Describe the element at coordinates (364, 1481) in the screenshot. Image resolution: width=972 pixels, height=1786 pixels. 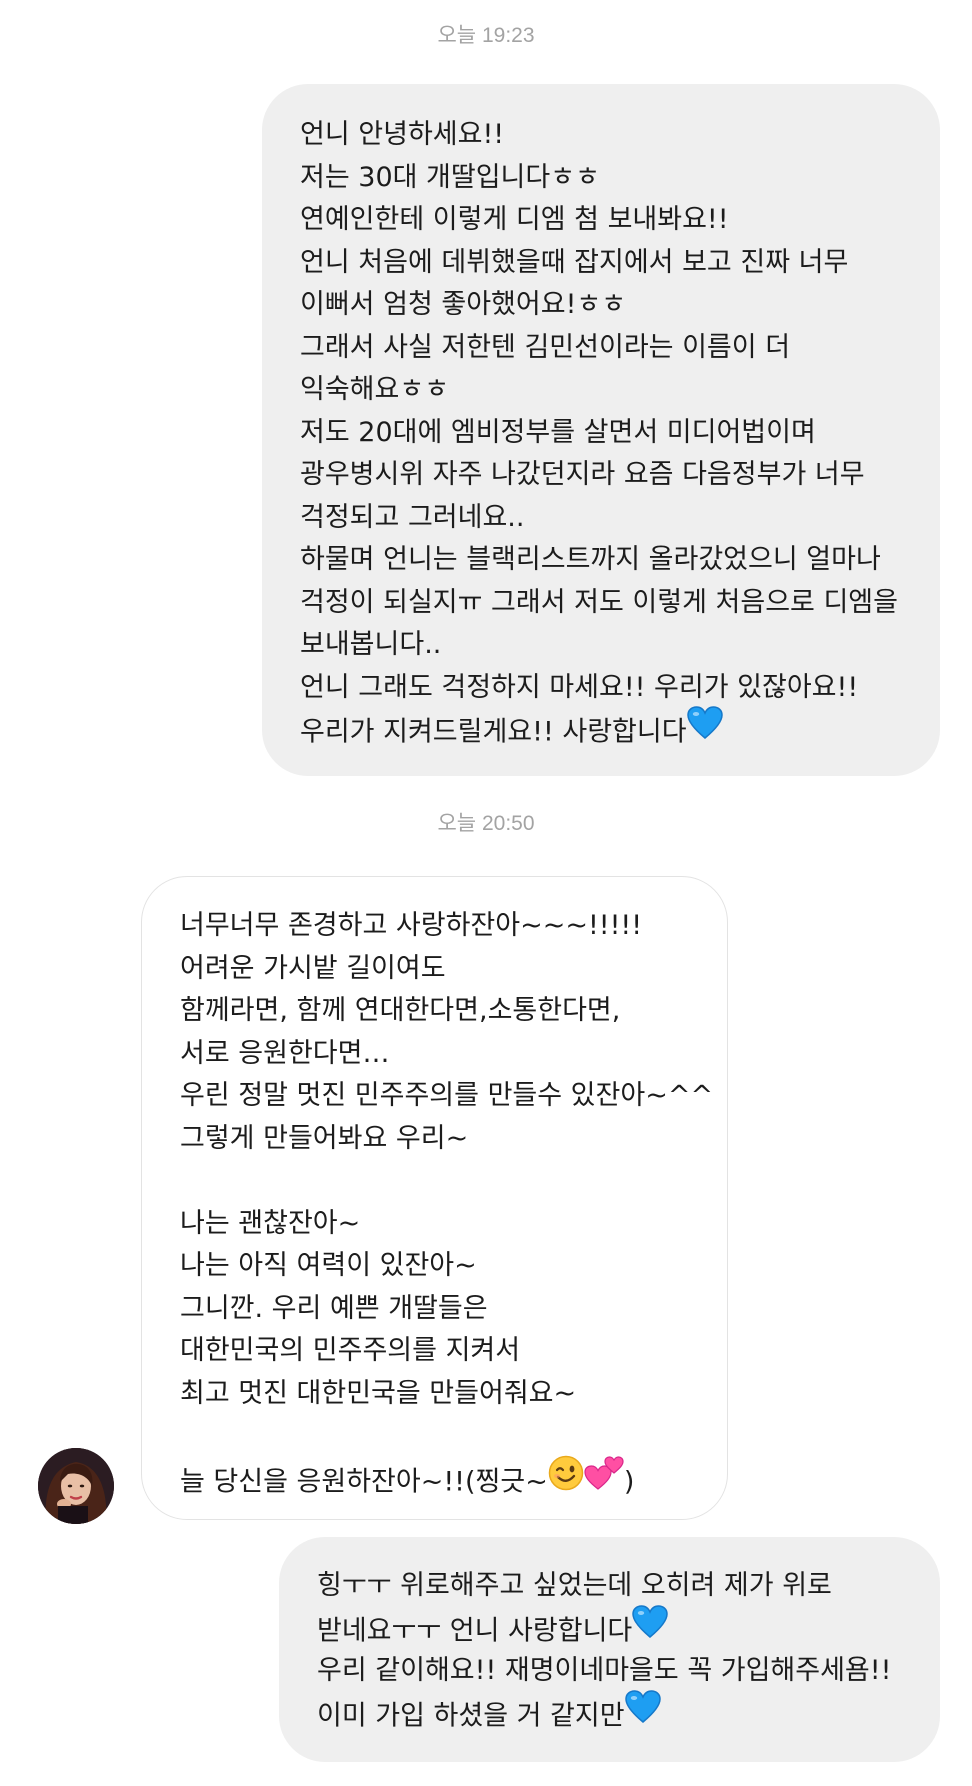
I see `message-line: 늘 당신을 응원하잔아~!!(찡긋~` at that location.